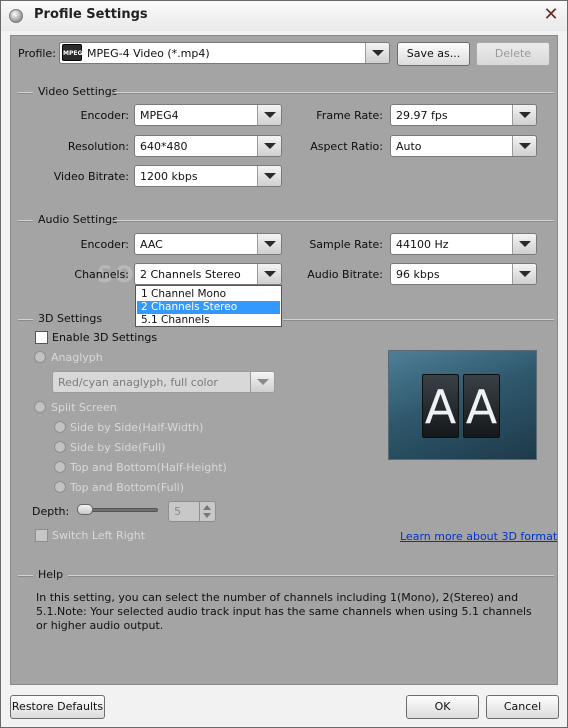  I want to click on depth-slider-thumb, so click(85, 509).